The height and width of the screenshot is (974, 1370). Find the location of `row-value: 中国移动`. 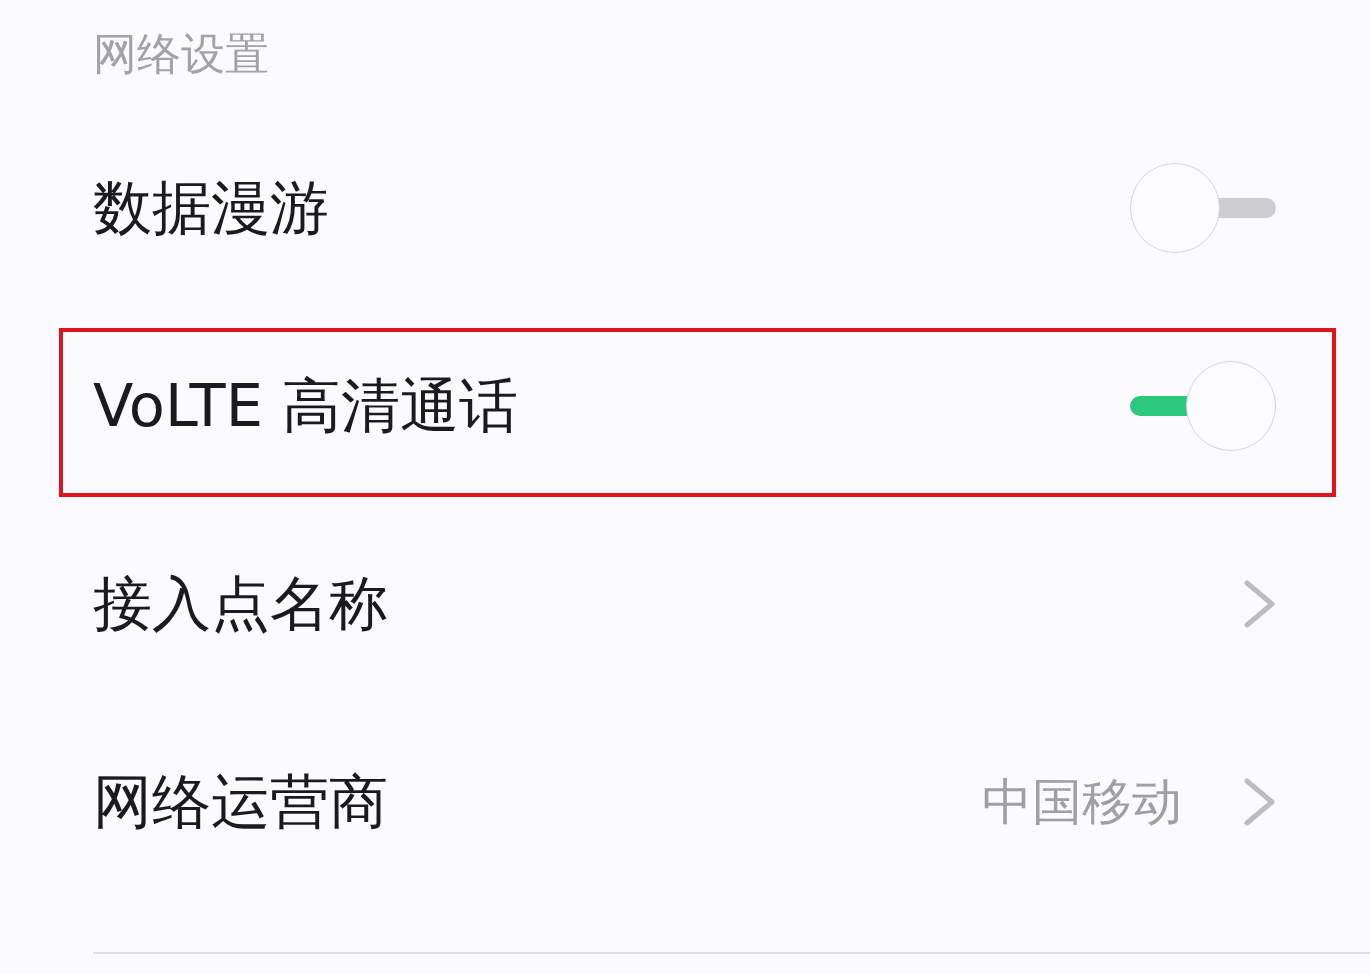

row-value: 中国移动 is located at coordinates (1082, 802).